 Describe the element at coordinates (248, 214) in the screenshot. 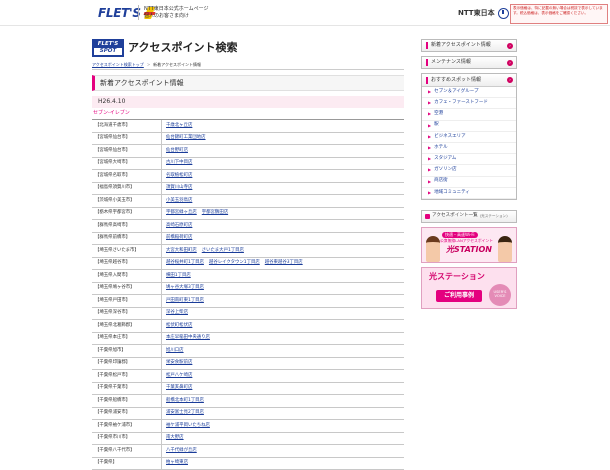

I see `table-row: 【栃木県宇都宮市】宇都宮緑ヶ丘店宇都宮鶴田店` at that location.